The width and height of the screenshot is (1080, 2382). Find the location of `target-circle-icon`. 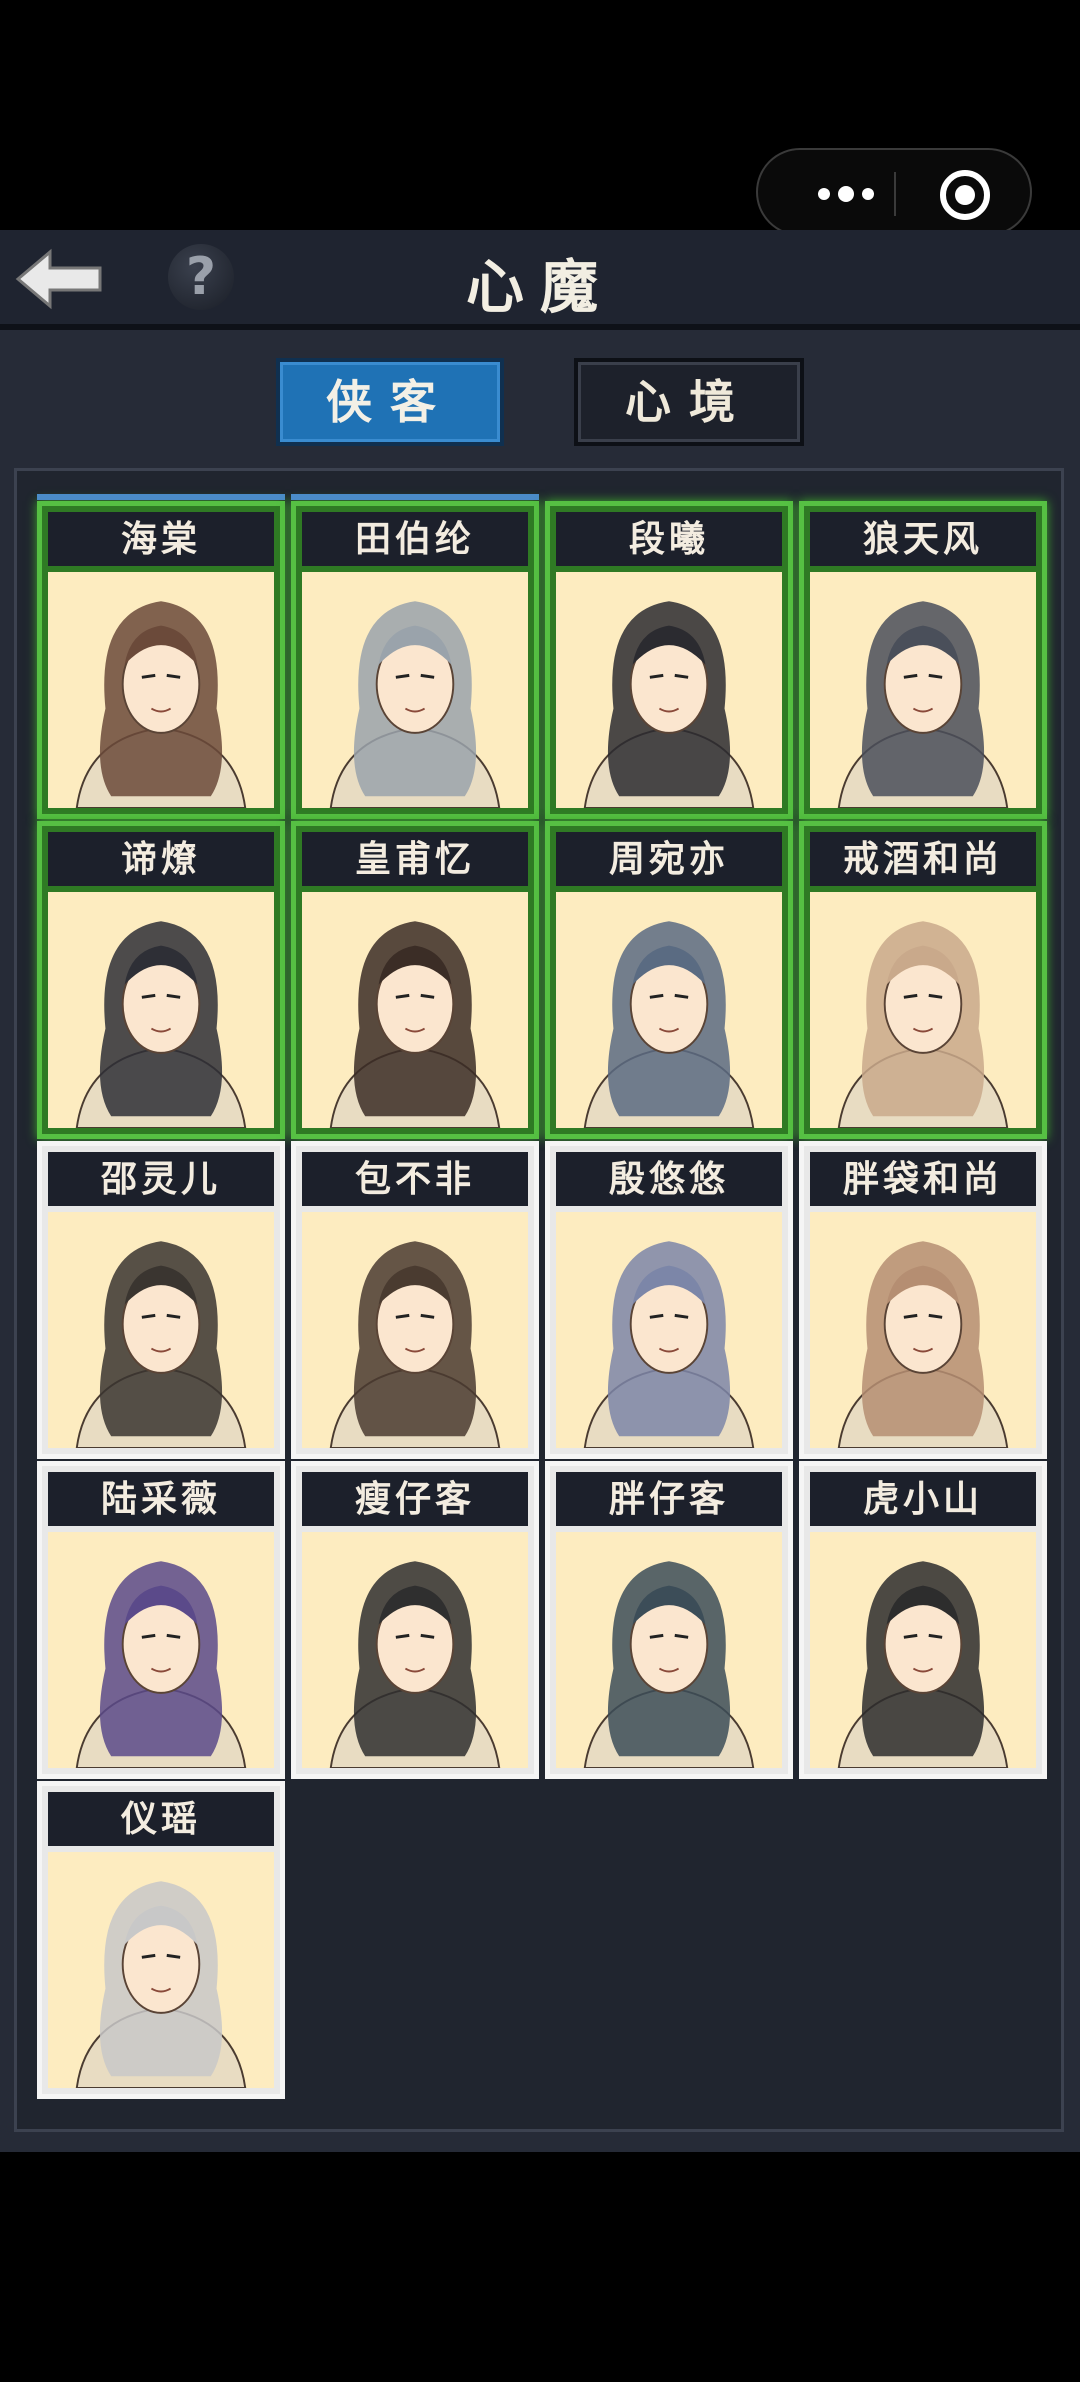

target-circle-icon is located at coordinates (965, 195).